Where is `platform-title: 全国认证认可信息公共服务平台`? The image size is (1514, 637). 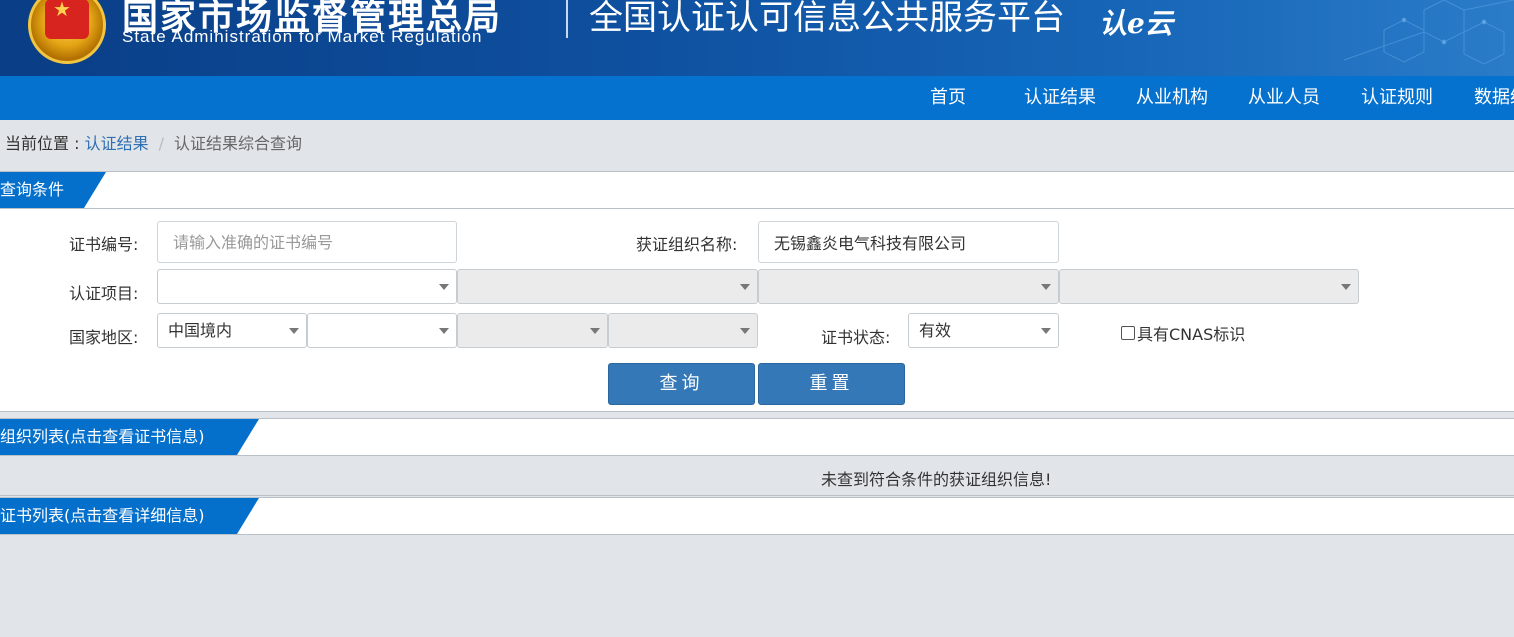
platform-title: 全国认证认可信息公共服务平台 is located at coordinates (827, 19).